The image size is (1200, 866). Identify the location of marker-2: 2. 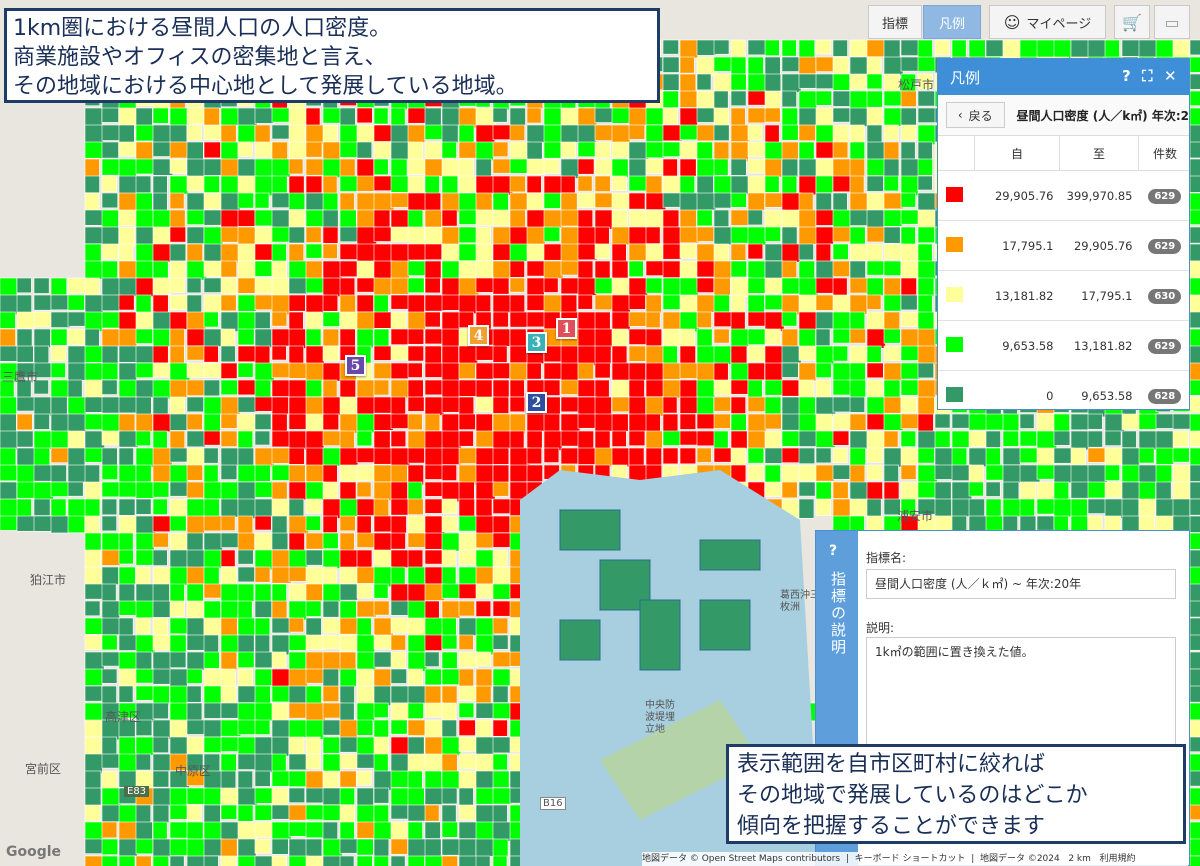
(536, 402).